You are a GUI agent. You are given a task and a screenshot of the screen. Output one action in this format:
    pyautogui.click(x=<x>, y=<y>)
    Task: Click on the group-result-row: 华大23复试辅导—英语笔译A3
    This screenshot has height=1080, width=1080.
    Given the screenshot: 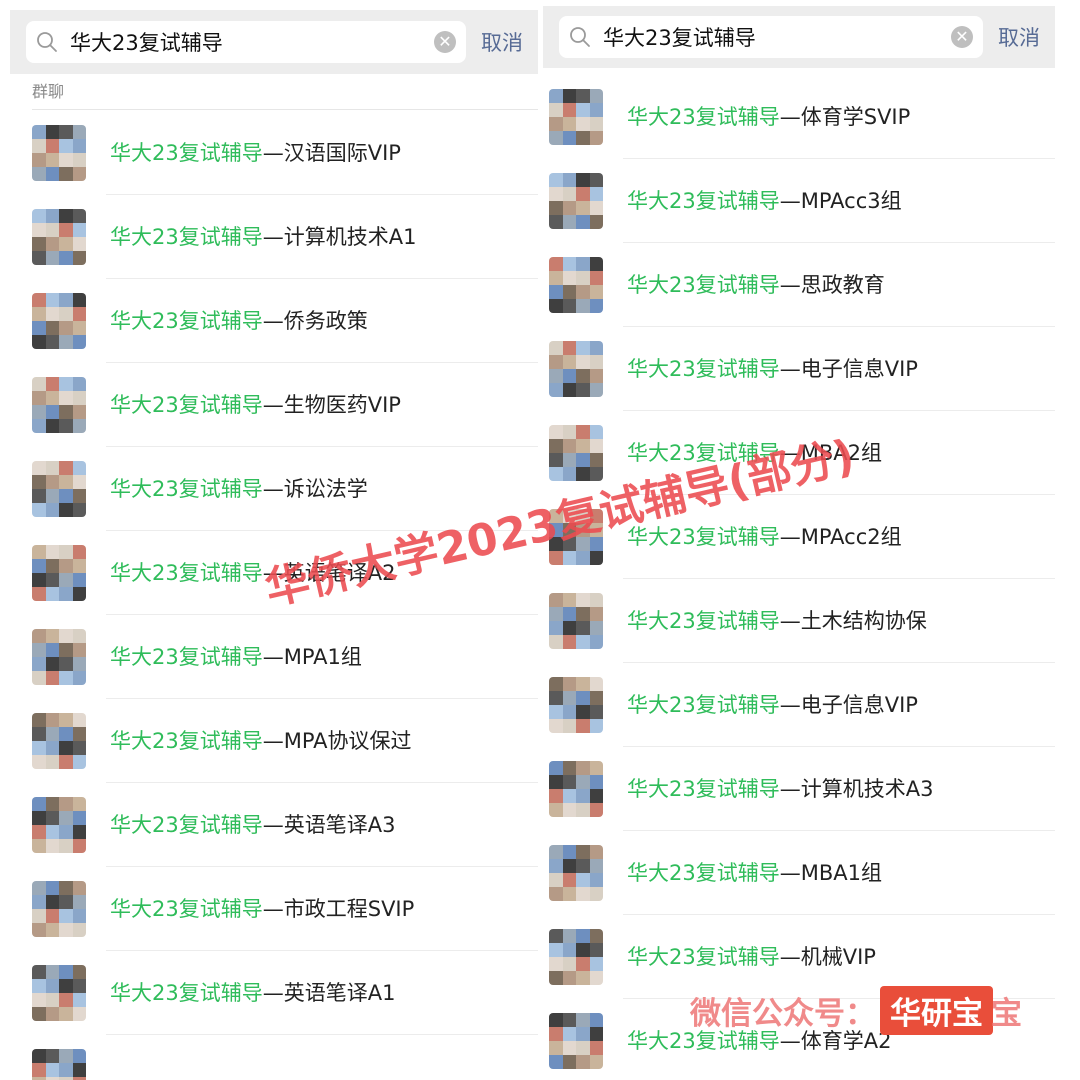 What is the action you would take?
    pyautogui.click(x=274, y=825)
    